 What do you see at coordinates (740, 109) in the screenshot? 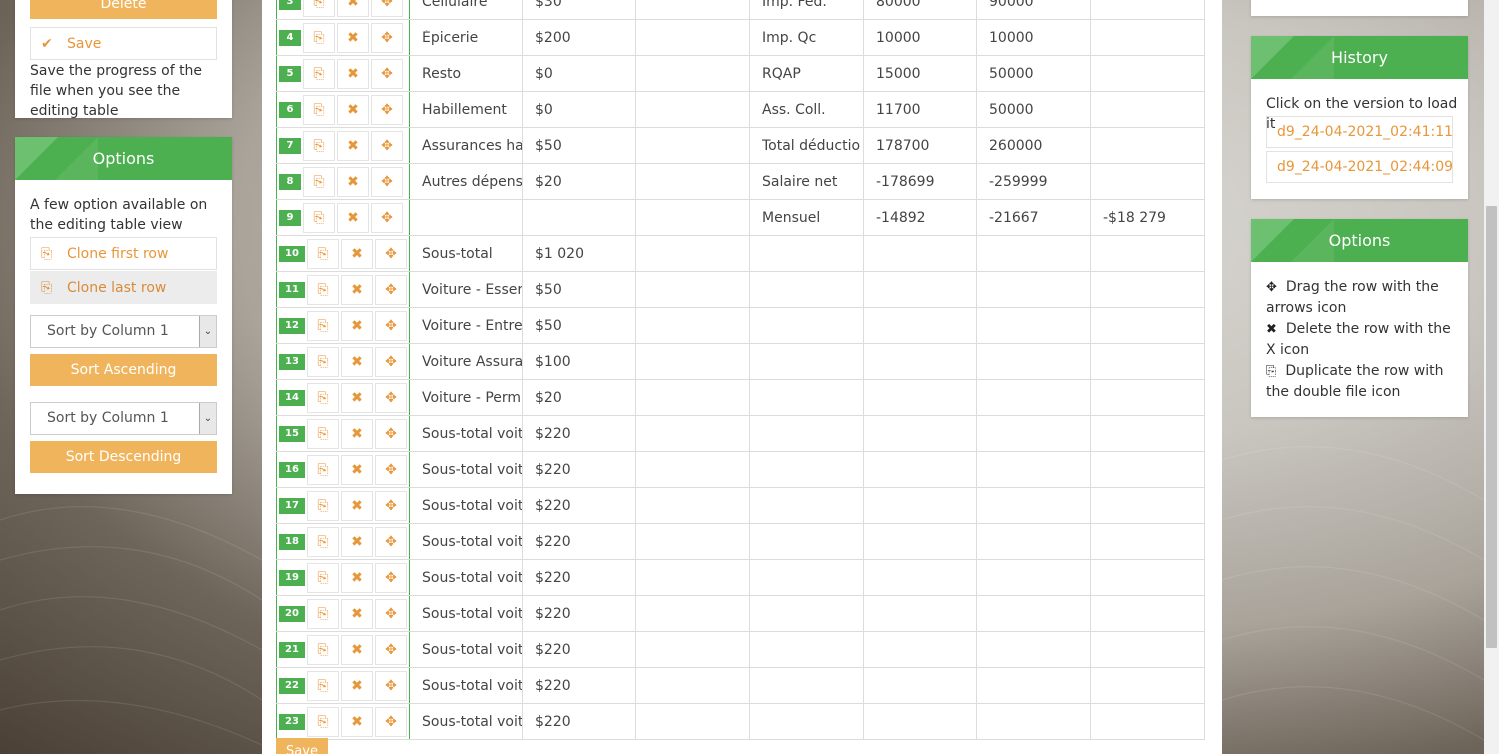
I see `table-row: 6 ⎘ ✖ ✥ Habillement $0 Ass. Coll. 11700 50000` at bounding box center [740, 109].